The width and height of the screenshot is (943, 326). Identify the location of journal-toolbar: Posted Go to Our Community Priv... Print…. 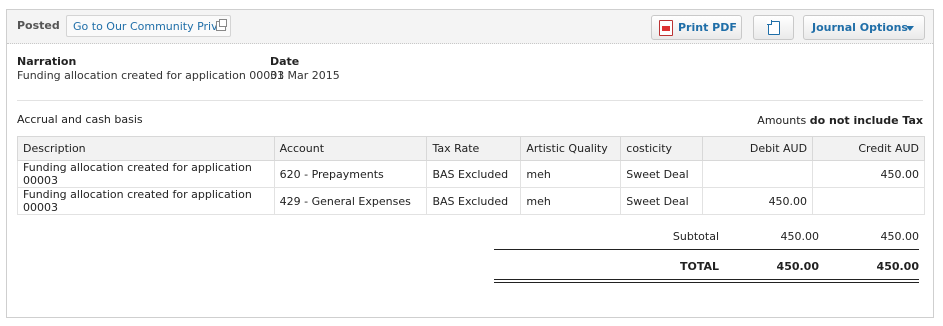
(470, 27).